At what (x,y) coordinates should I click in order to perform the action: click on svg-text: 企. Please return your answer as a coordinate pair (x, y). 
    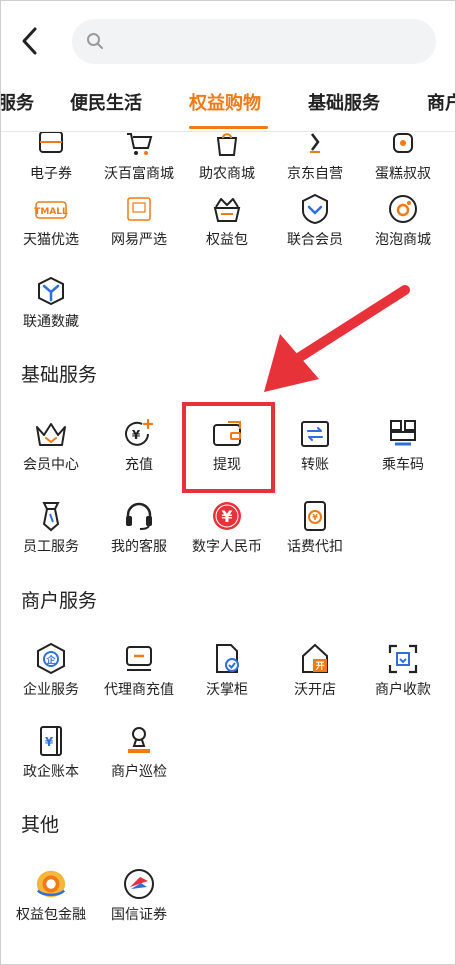
    Looking at the image, I should click on (50, 660).